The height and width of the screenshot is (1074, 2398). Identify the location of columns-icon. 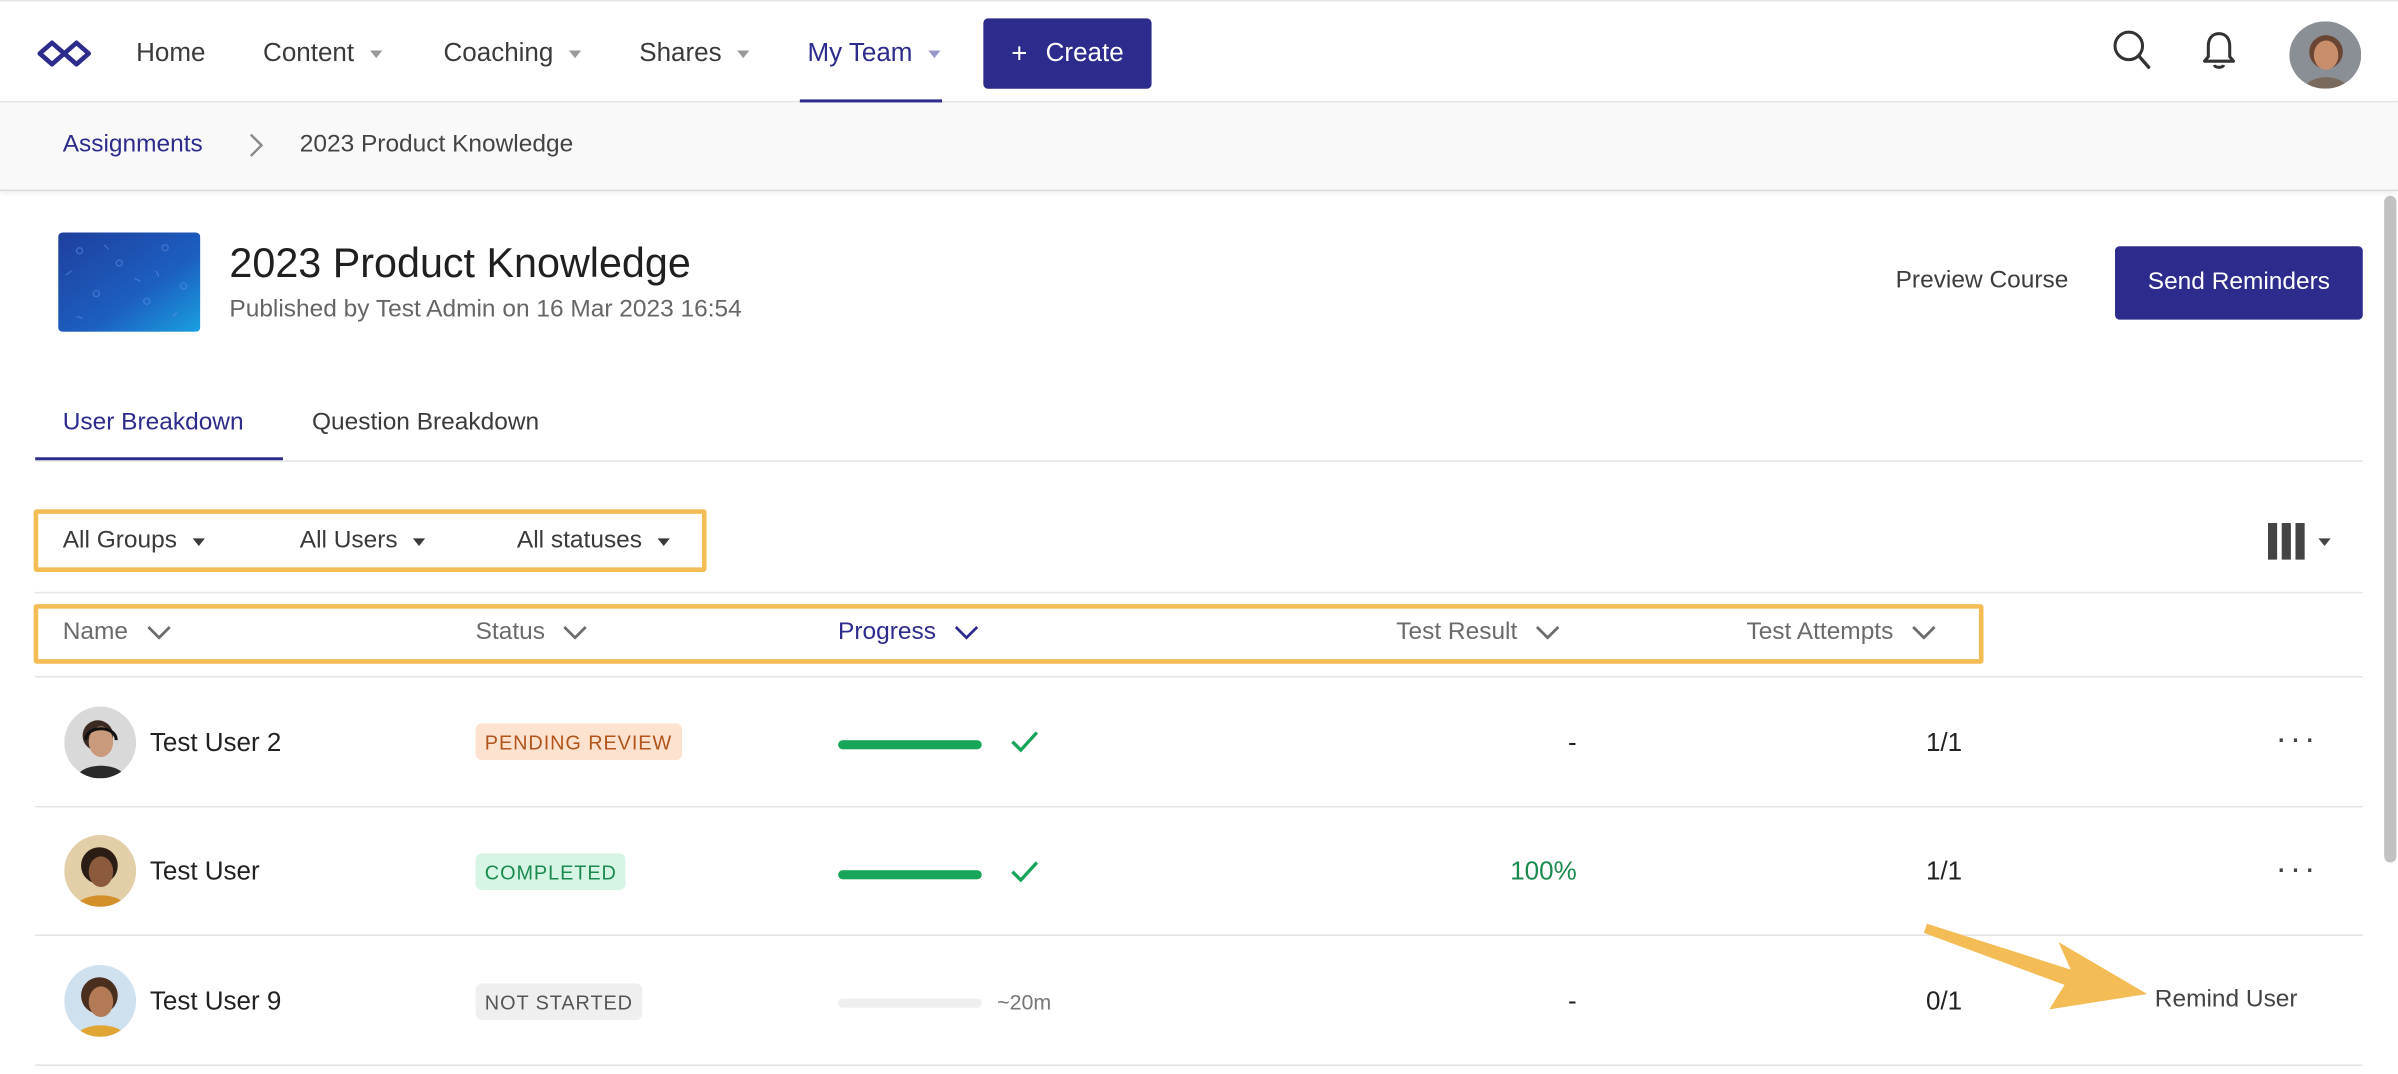
(2286, 541).